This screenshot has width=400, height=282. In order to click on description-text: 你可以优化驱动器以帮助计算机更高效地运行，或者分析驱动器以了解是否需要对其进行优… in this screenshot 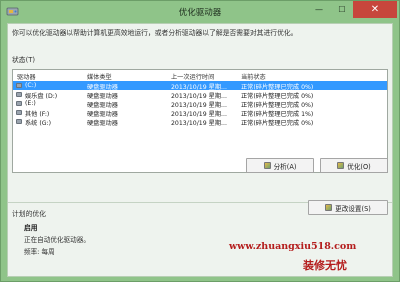, I will do `click(155, 33)`.